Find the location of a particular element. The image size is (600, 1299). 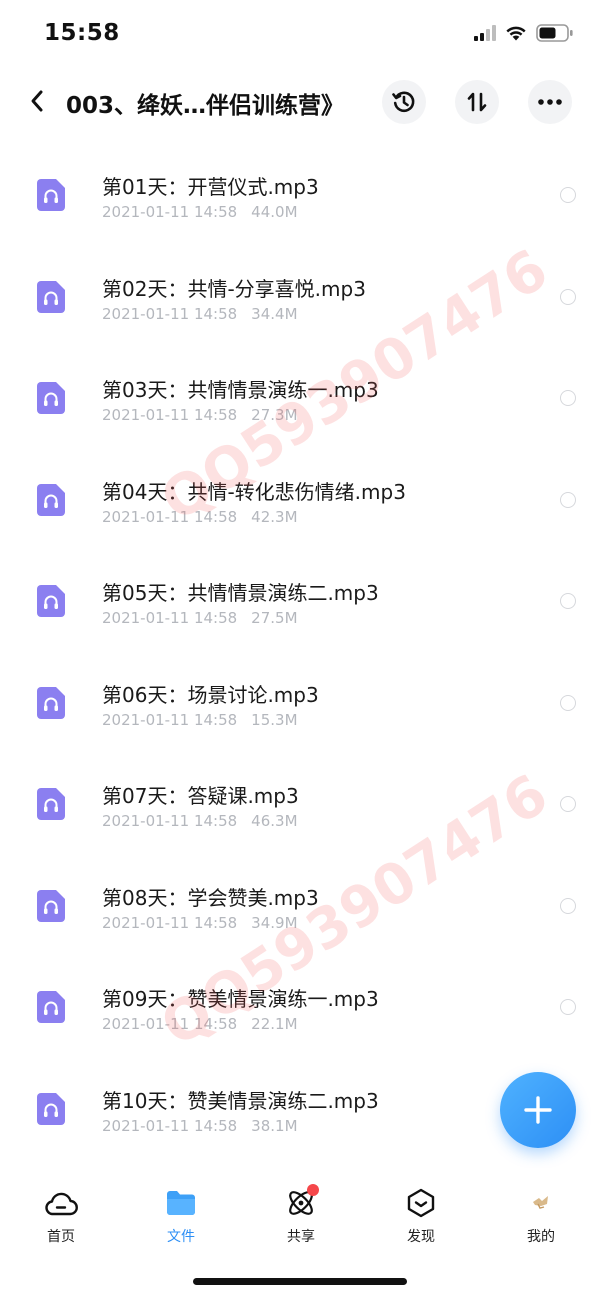

file-name: 第05天：共情情景演练二.mp3 is located at coordinates (240, 593).